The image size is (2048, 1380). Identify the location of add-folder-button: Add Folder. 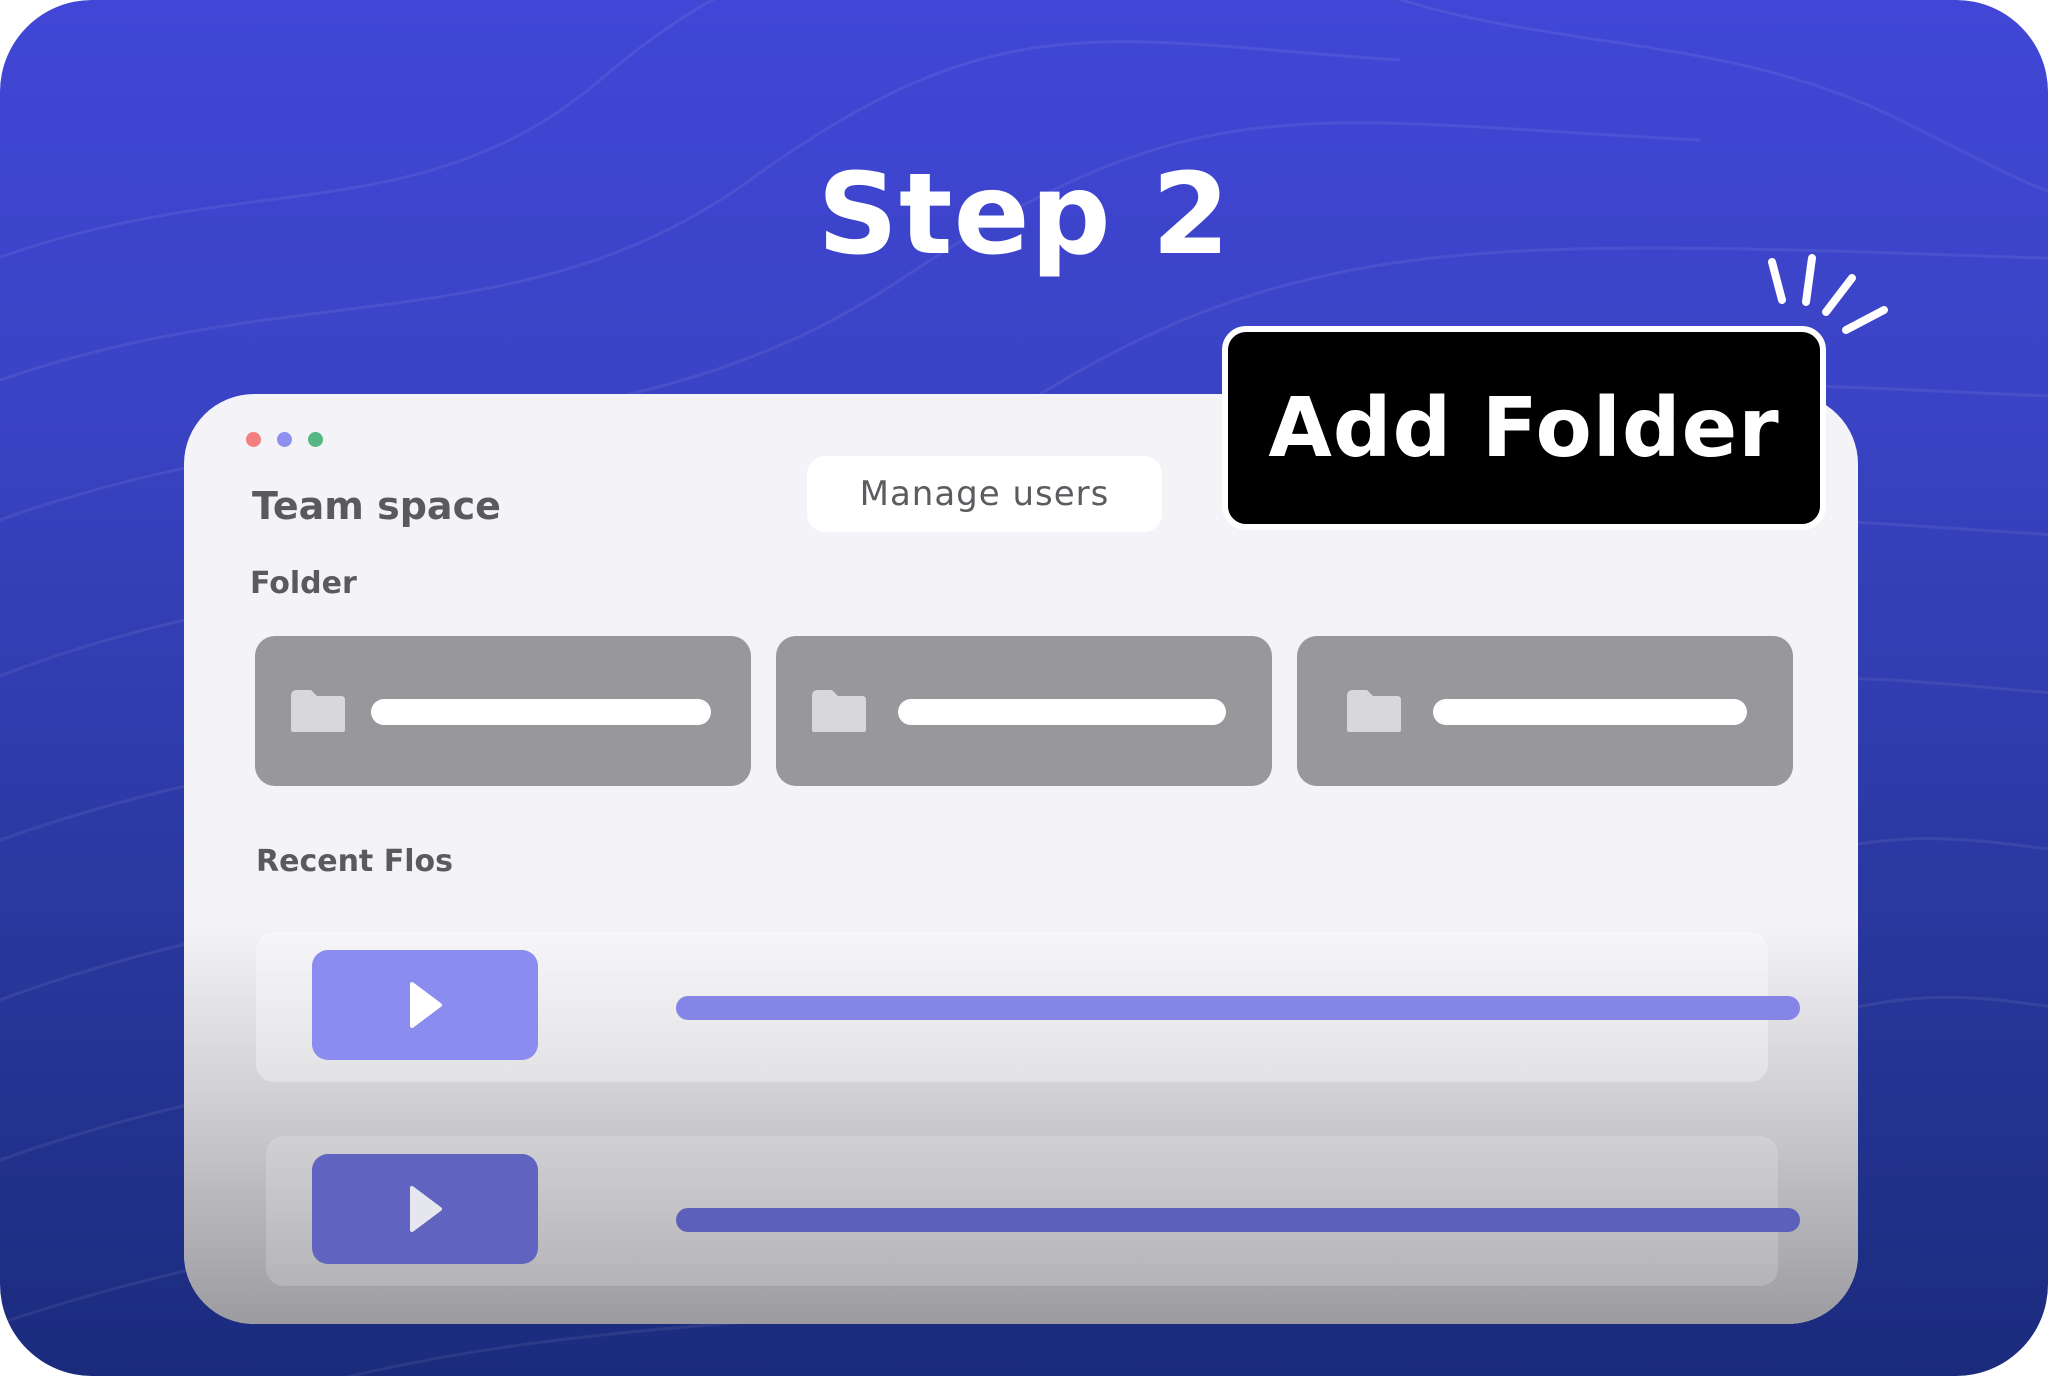
(1524, 428).